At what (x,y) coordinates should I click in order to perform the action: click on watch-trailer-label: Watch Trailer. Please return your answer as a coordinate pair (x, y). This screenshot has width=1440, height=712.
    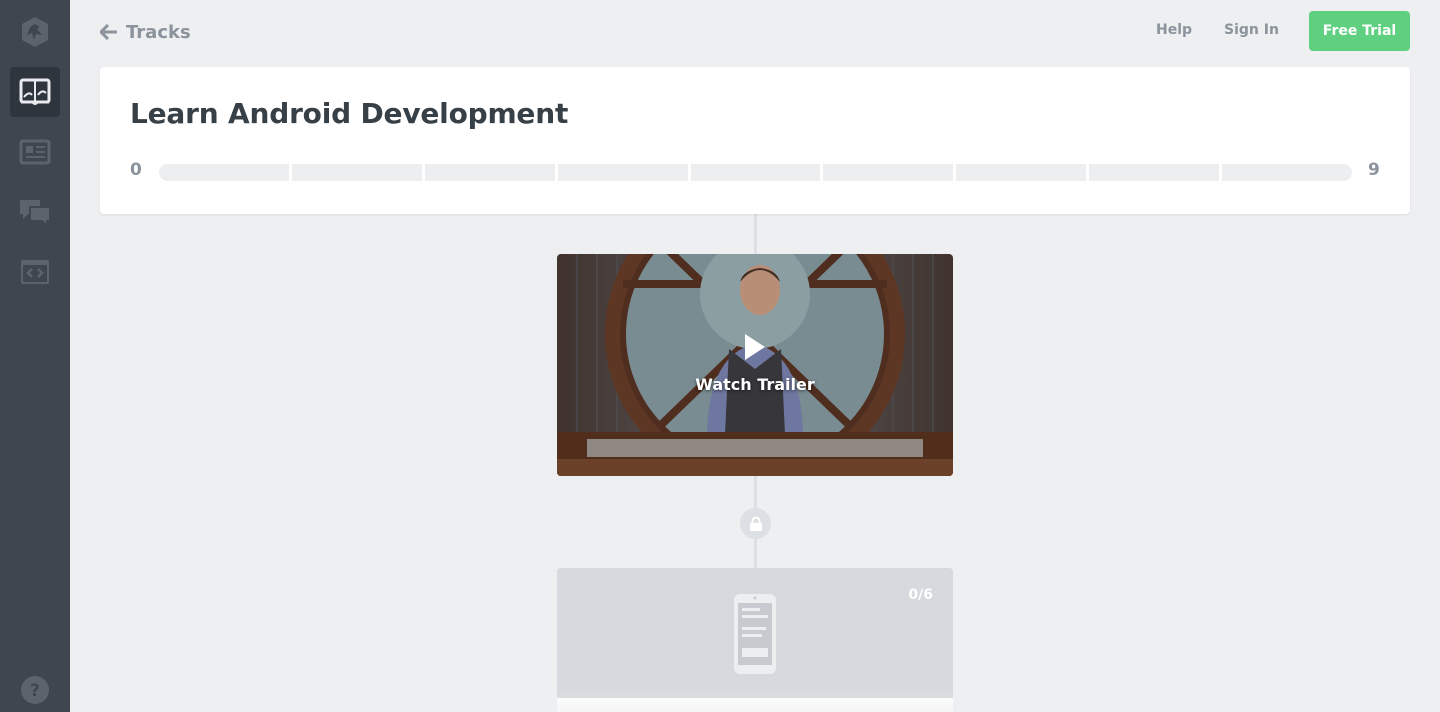
    Looking at the image, I should click on (755, 384).